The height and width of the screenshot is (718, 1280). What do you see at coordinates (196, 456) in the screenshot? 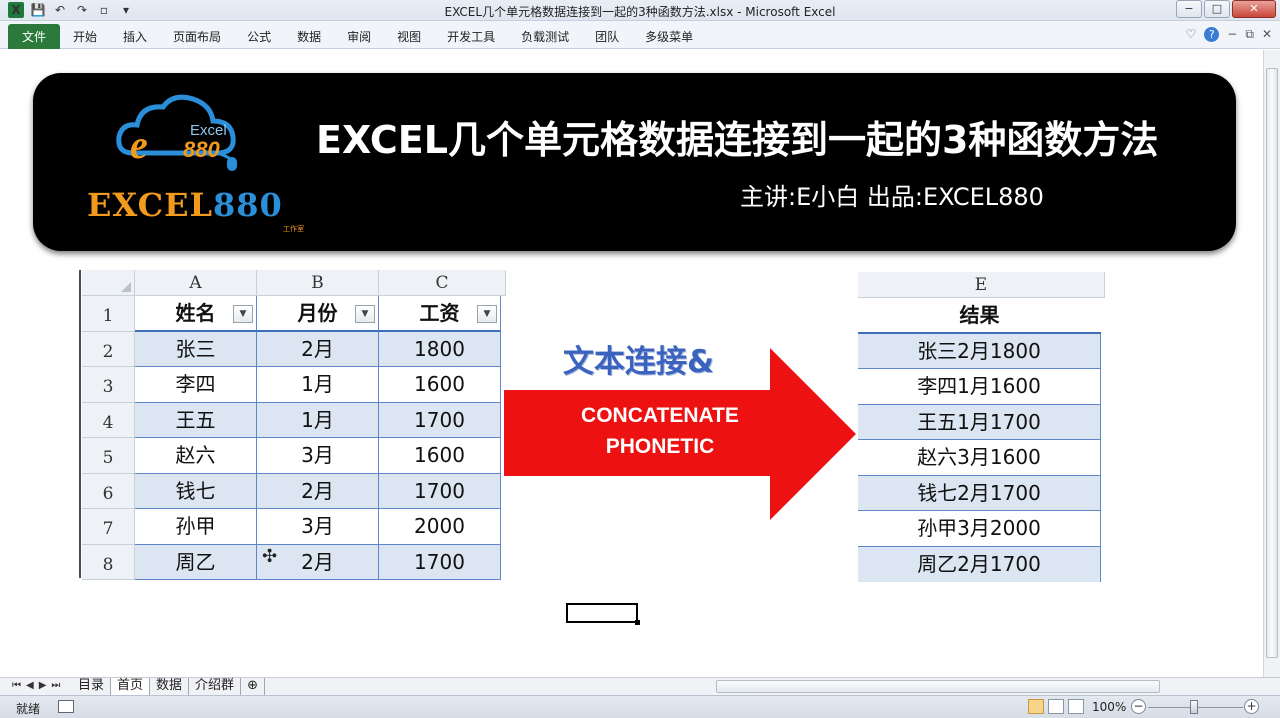
I see `table-cell: 赵六` at bounding box center [196, 456].